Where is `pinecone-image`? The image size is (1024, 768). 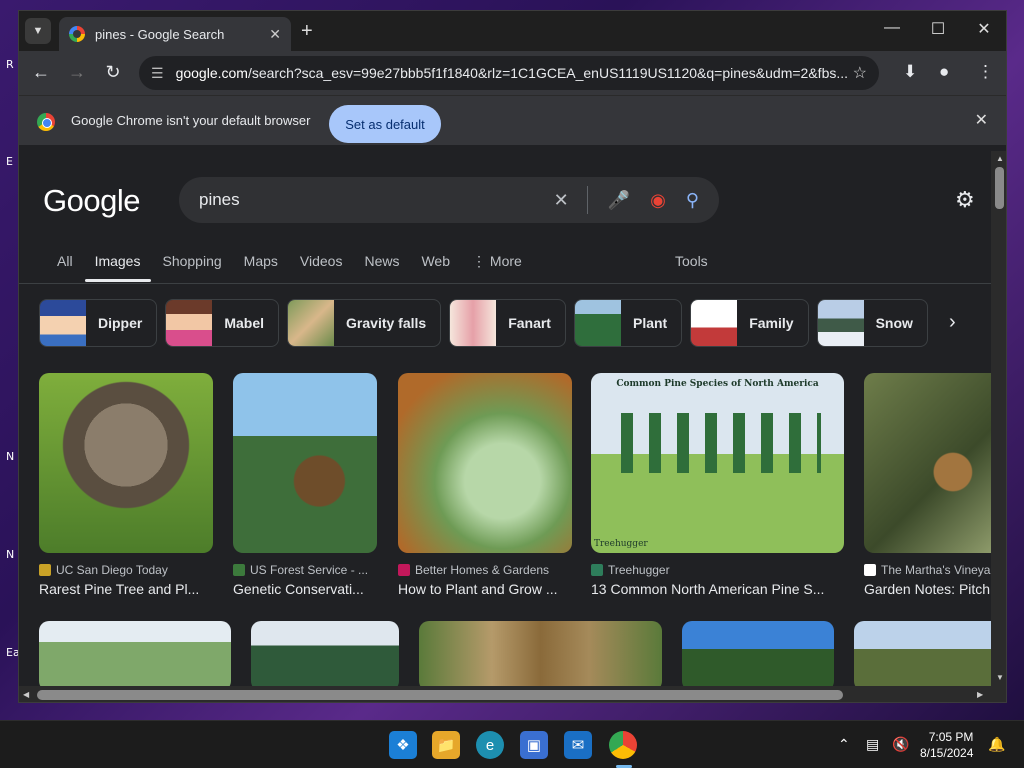
pinecone-image is located at coordinates (126, 463).